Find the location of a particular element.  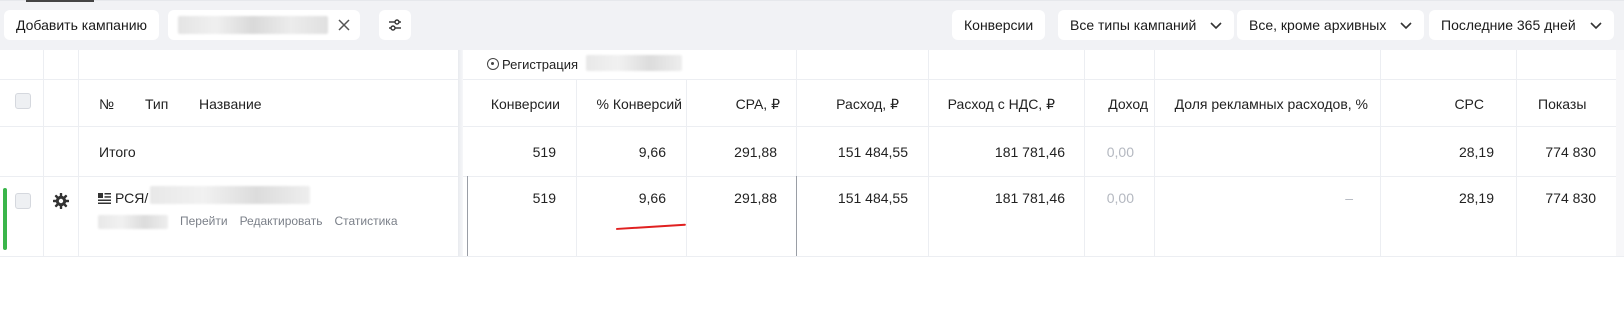

row-checkbox is located at coordinates (23, 201).